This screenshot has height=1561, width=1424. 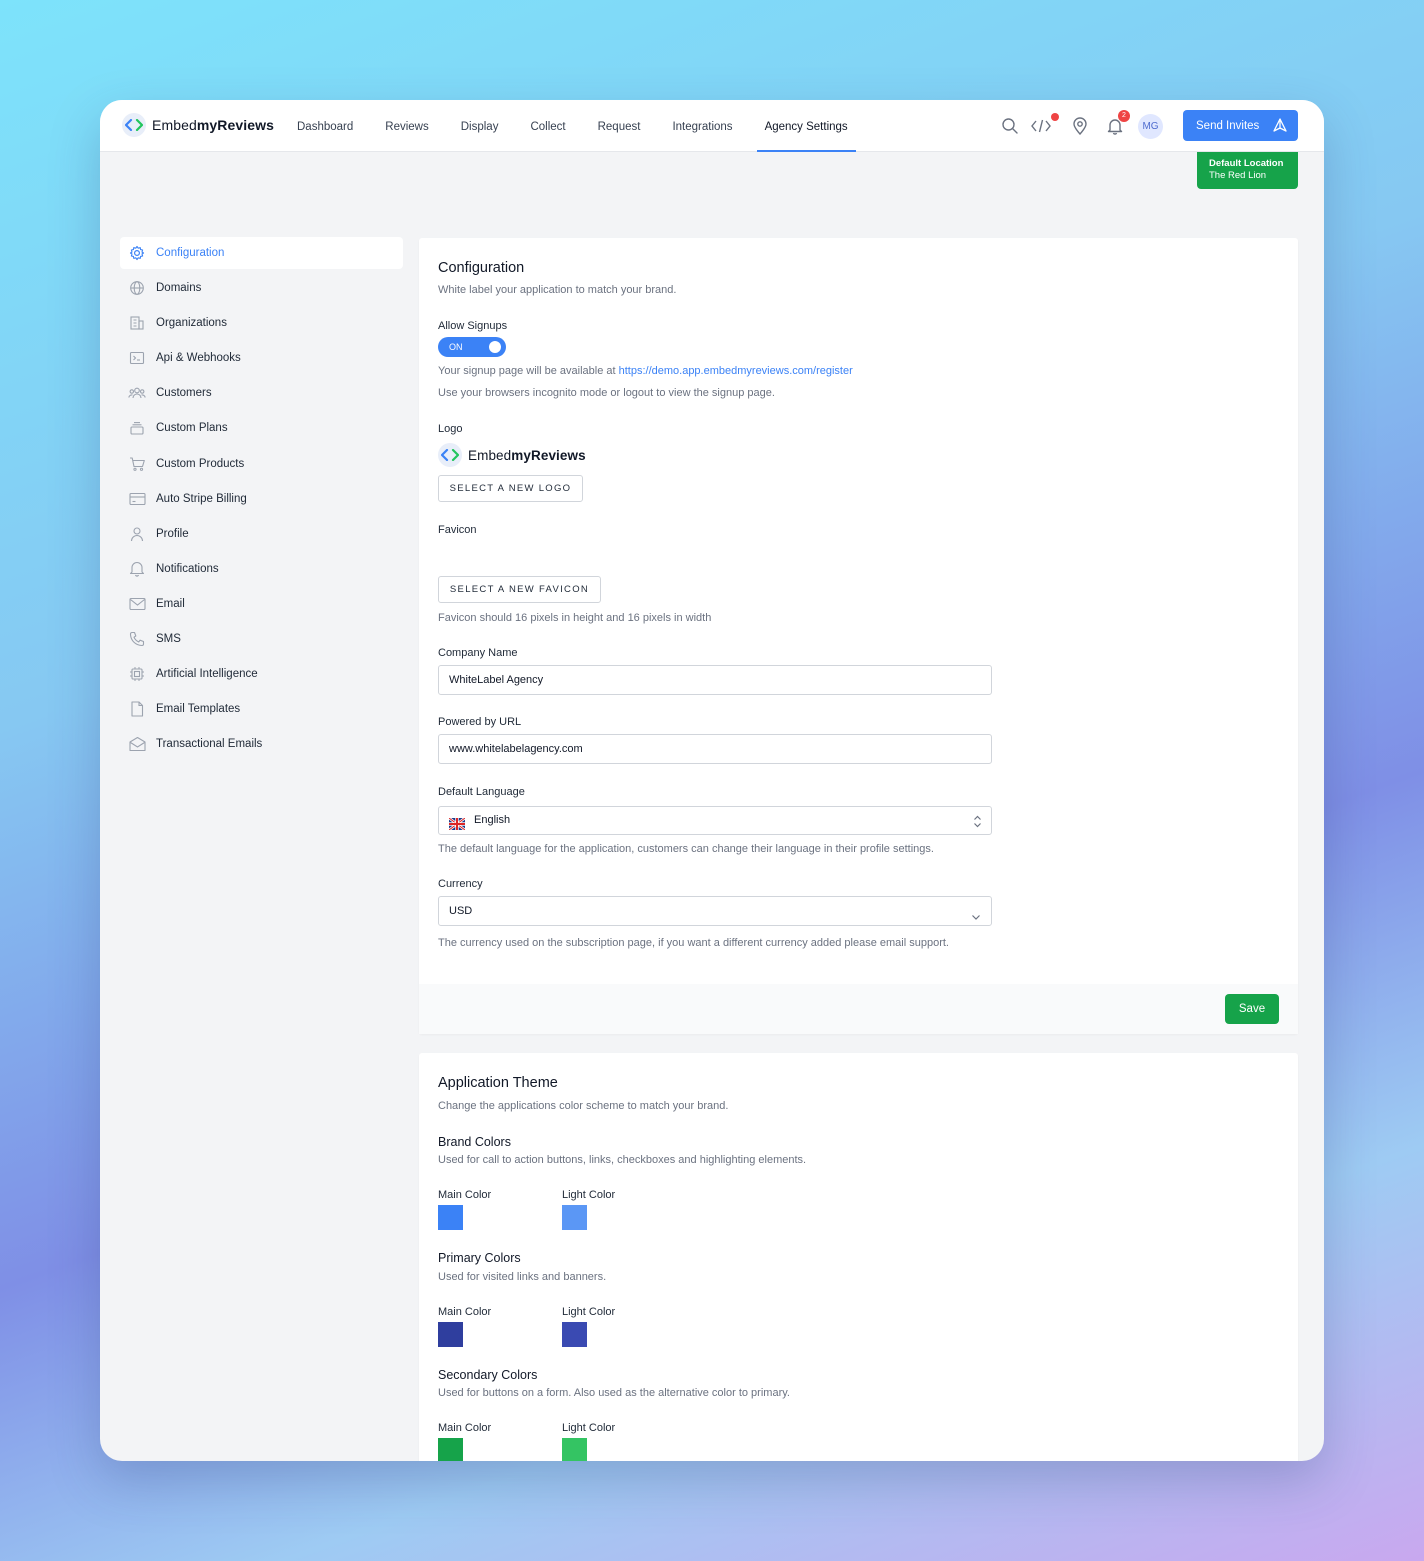 What do you see at coordinates (187, 568) in the screenshot?
I see `sidebar-item-label: Notifications` at bounding box center [187, 568].